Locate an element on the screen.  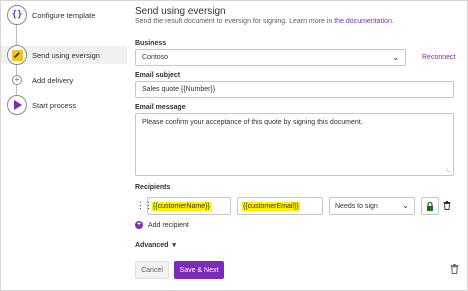
lock-icon is located at coordinates (430, 206).